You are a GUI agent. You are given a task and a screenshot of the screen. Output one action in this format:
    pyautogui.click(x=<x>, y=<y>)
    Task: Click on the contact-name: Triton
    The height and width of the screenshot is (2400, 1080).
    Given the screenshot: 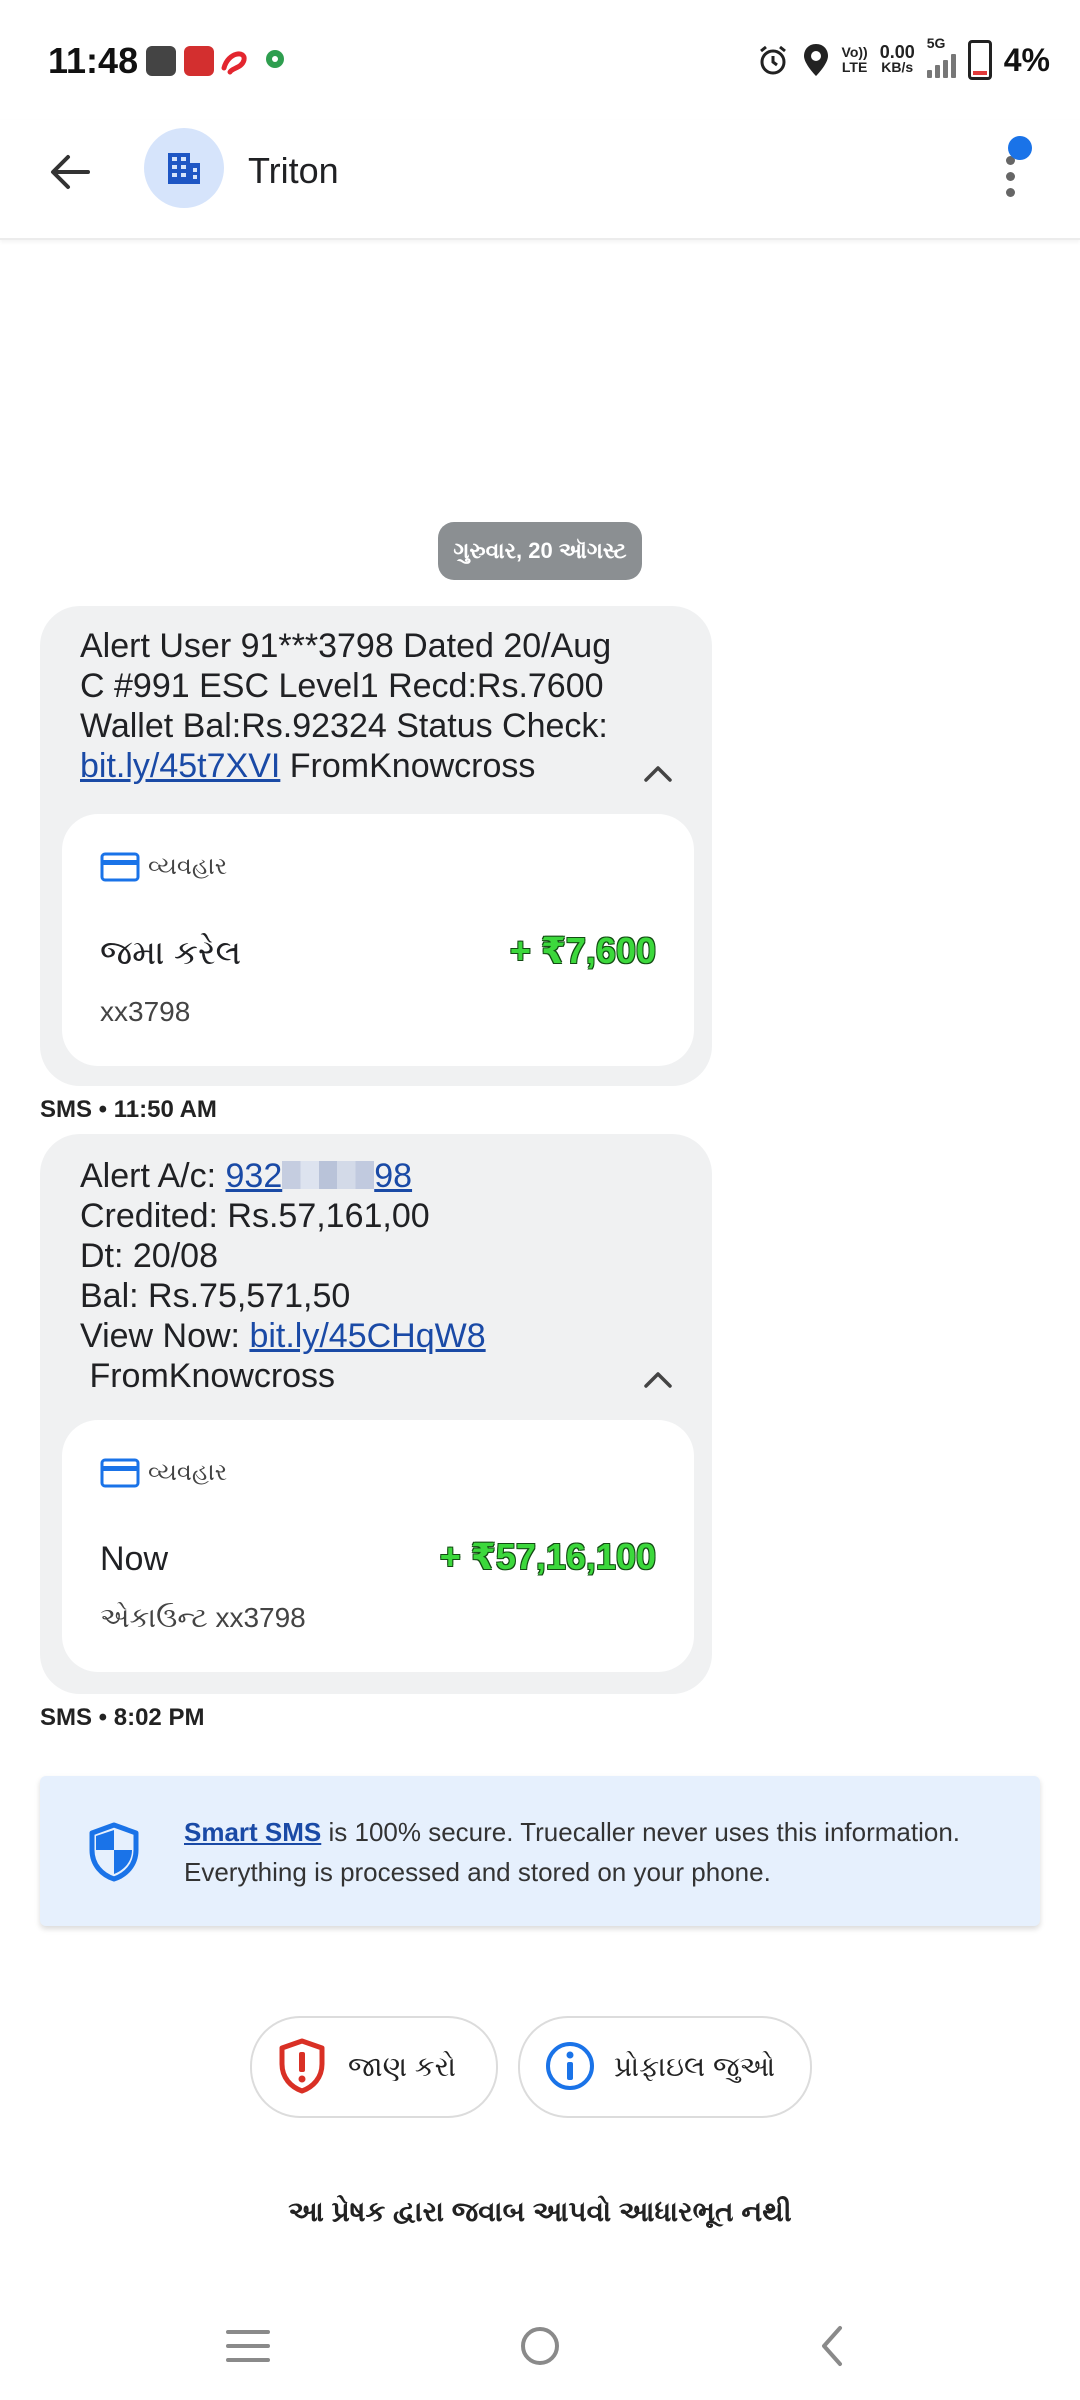 What is the action you would take?
    pyautogui.click(x=293, y=171)
    